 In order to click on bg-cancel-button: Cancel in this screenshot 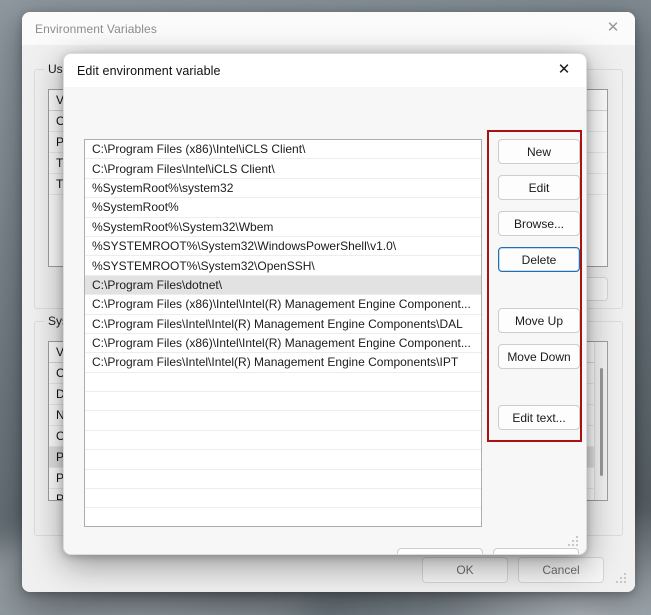, I will do `click(561, 570)`.